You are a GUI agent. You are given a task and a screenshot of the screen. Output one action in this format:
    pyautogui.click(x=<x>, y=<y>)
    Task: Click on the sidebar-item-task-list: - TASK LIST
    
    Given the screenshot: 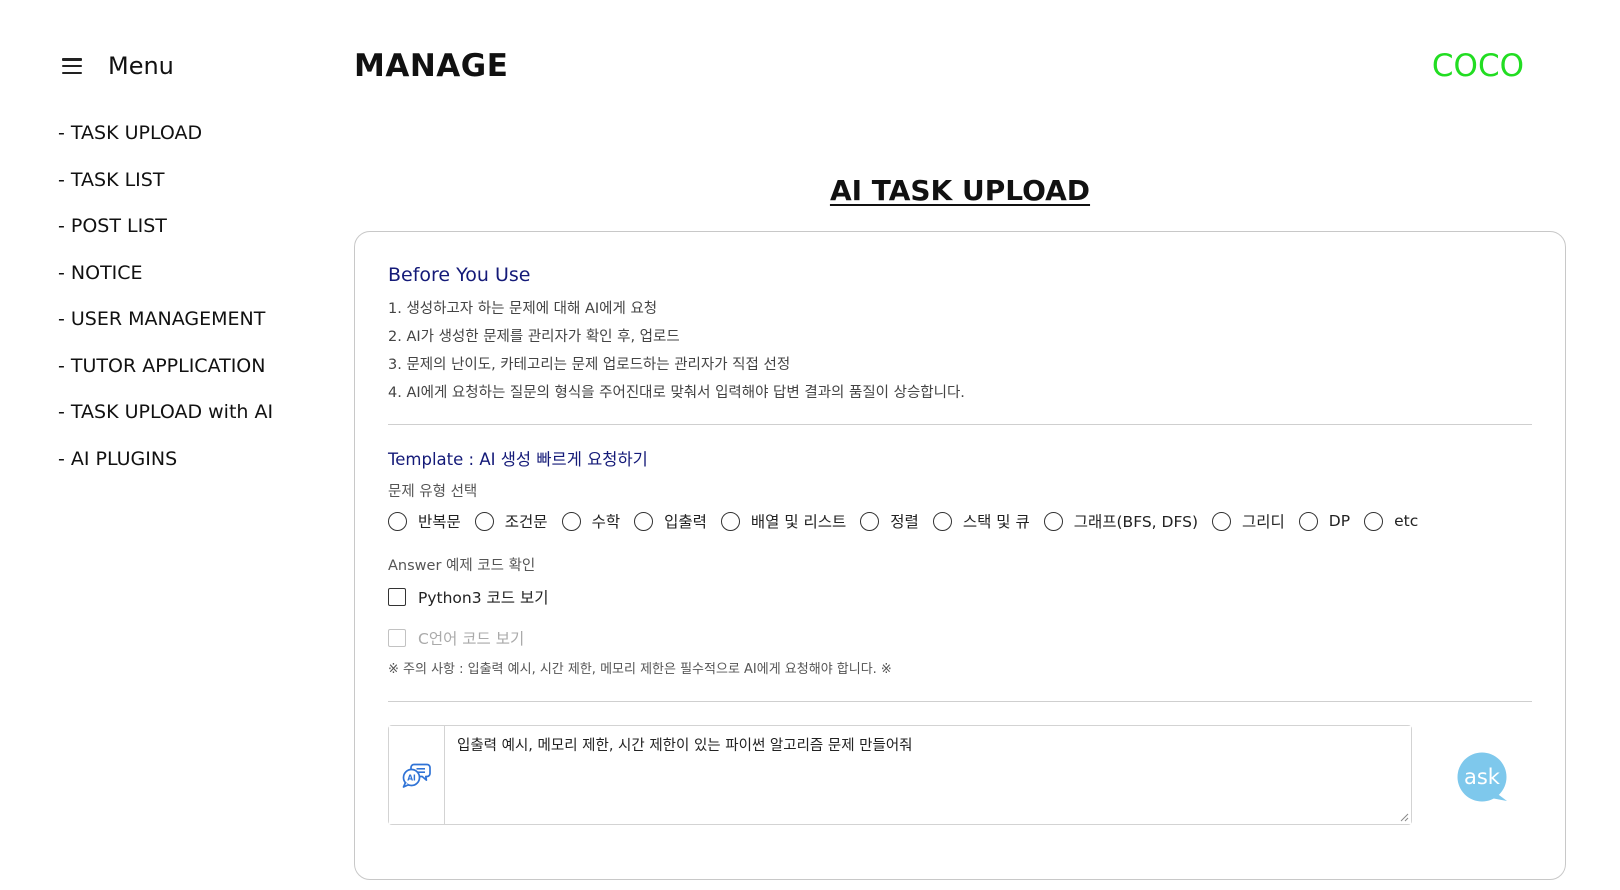 What is the action you would take?
    pyautogui.click(x=165, y=192)
    